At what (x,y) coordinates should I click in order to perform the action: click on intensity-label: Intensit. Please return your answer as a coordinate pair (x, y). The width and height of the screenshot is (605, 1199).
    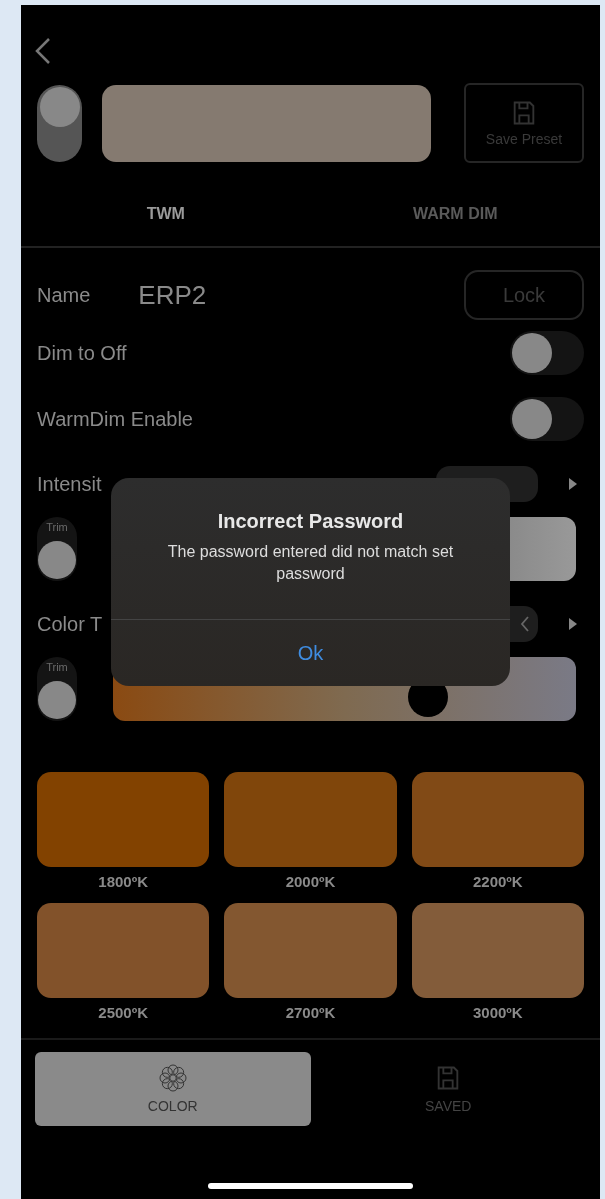
    Looking at the image, I should click on (69, 484).